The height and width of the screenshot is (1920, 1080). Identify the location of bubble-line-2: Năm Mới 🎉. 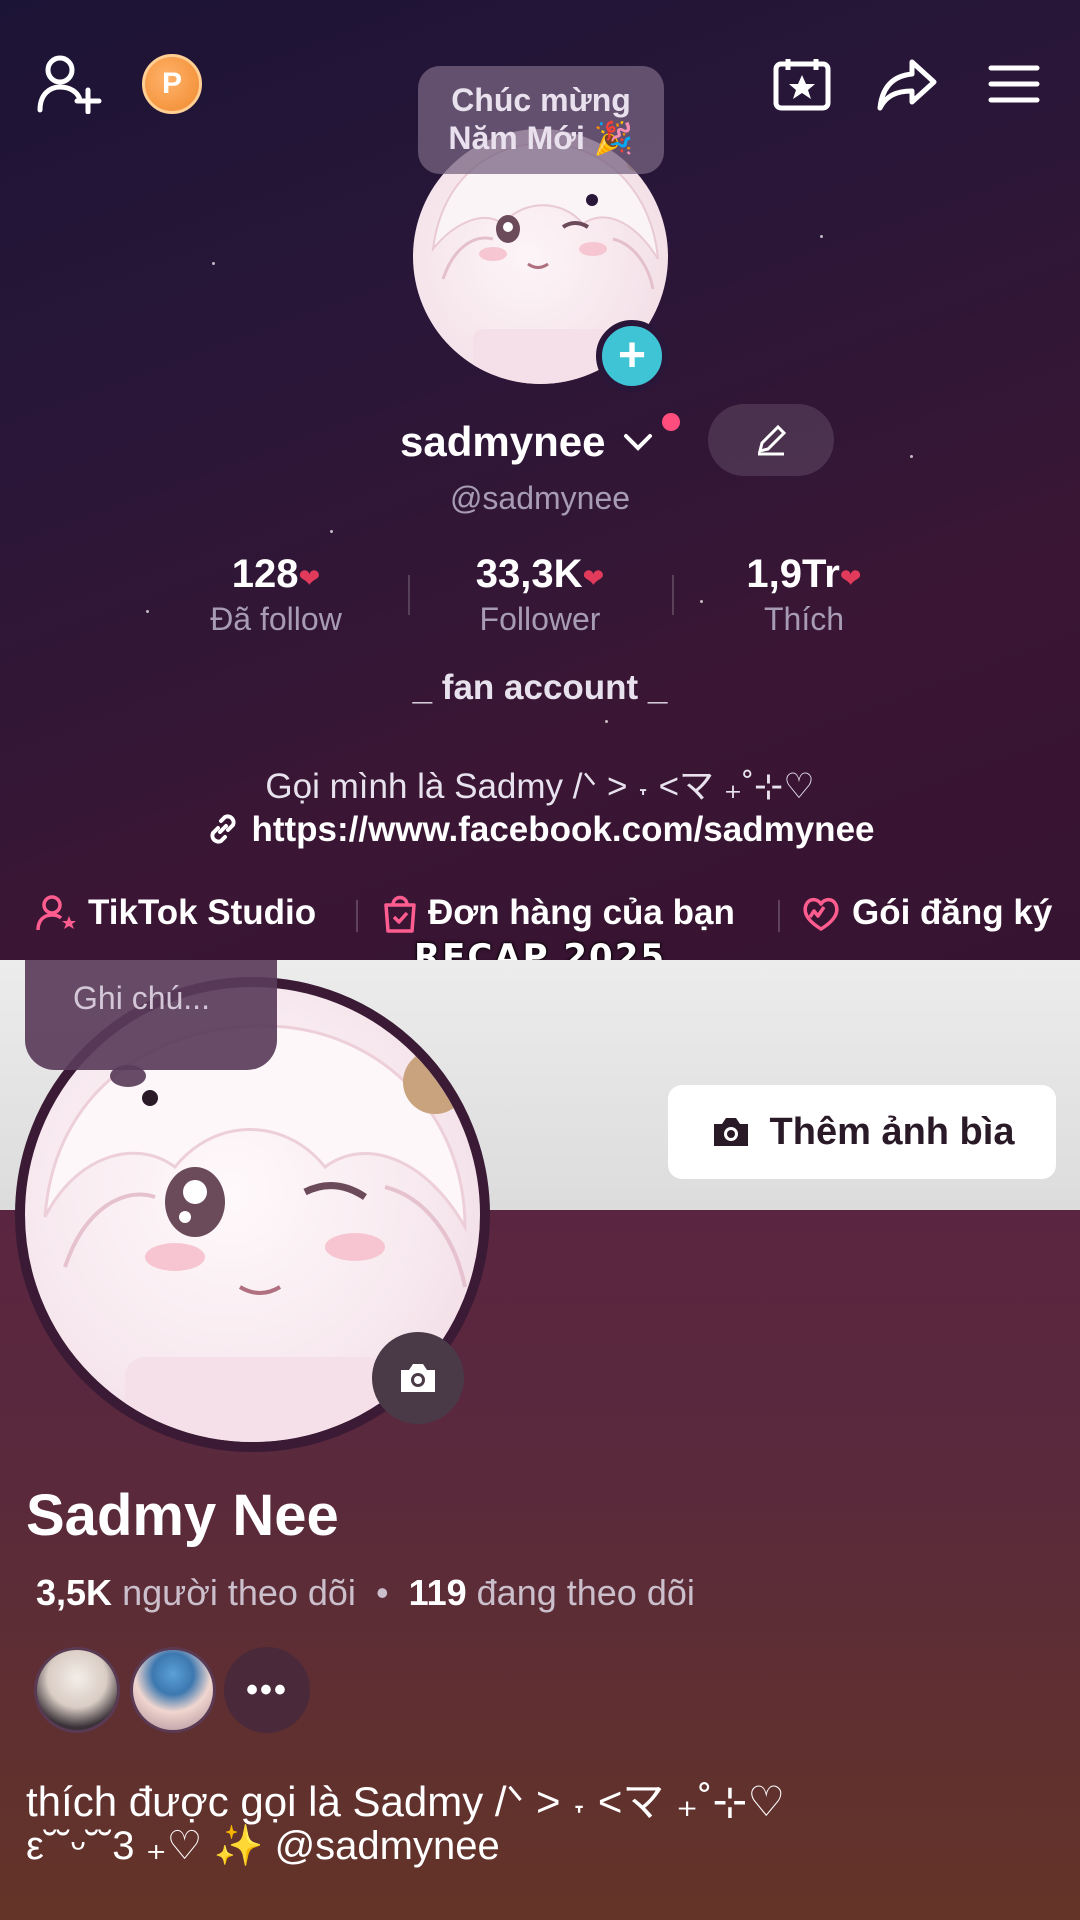
(541, 138).